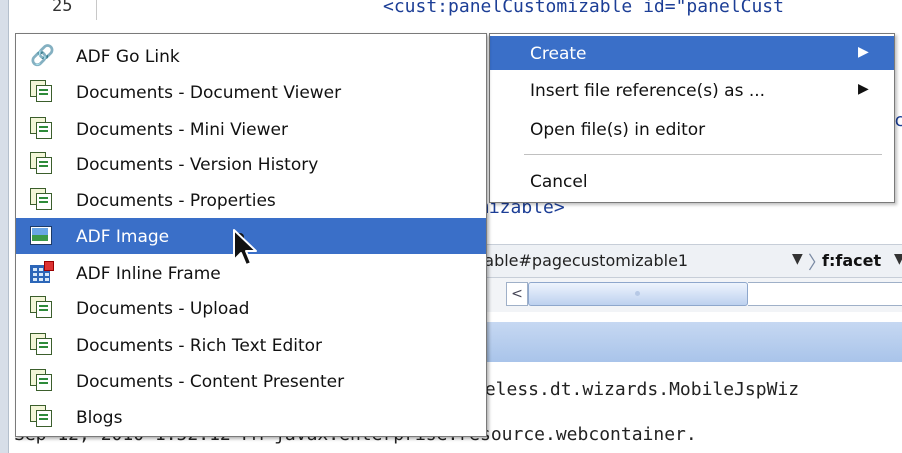 This screenshot has width=902, height=453. I want to click on submenu-item-rich-text-editor: Documents - Rich Text Editor, so click(251, 345).